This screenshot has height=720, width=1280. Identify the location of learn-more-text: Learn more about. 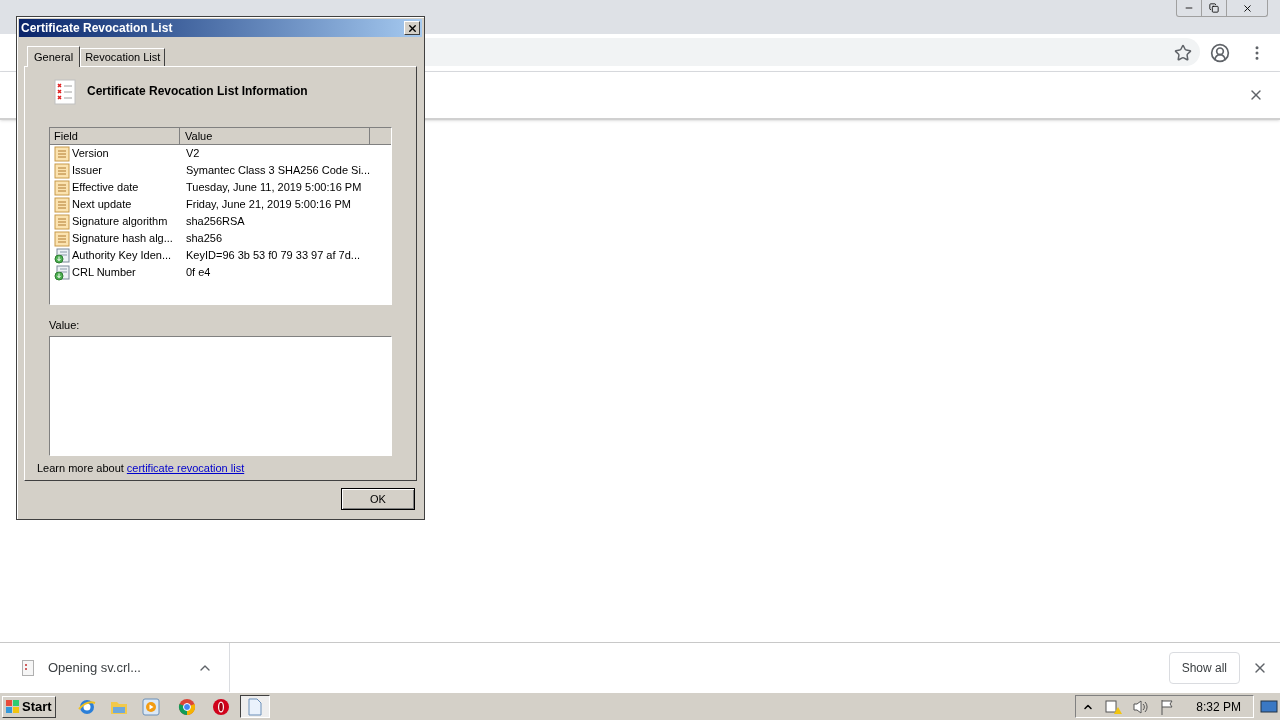
(80, 468).